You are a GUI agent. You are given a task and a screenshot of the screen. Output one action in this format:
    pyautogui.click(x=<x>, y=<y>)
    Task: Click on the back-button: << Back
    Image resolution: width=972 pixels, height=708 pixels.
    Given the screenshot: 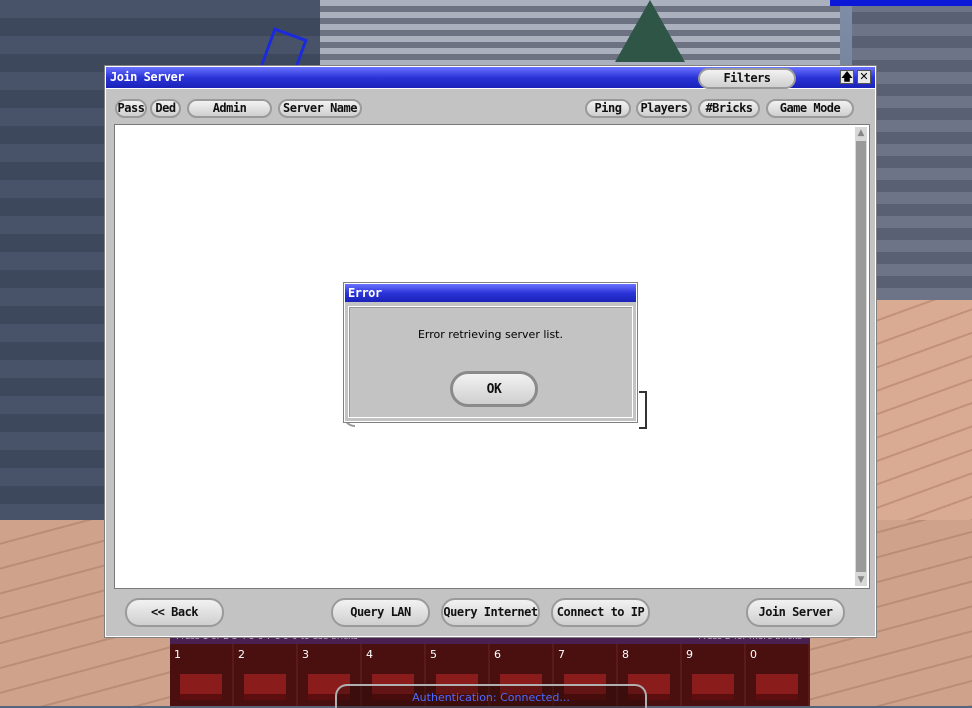 What is the action you would take?
    pyautogui.click(x=174, y=612)
    